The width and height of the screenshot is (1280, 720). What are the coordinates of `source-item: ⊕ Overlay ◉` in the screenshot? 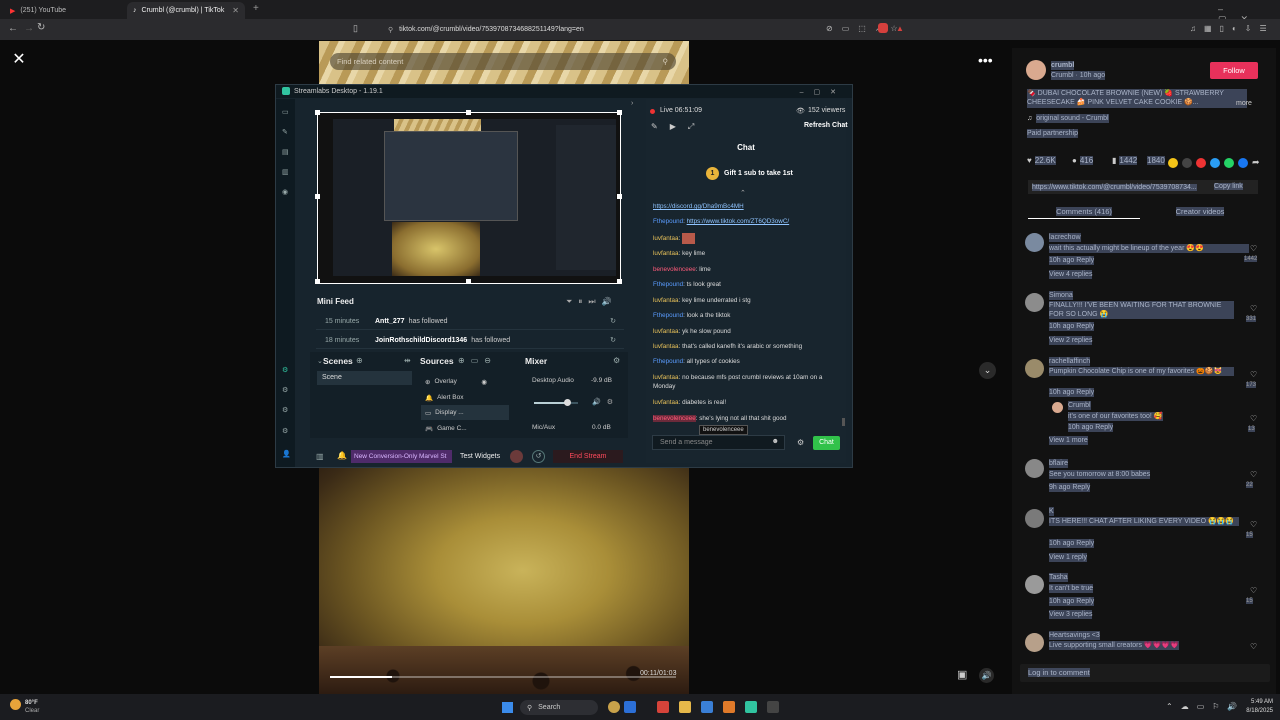 It's located at (465, 381).